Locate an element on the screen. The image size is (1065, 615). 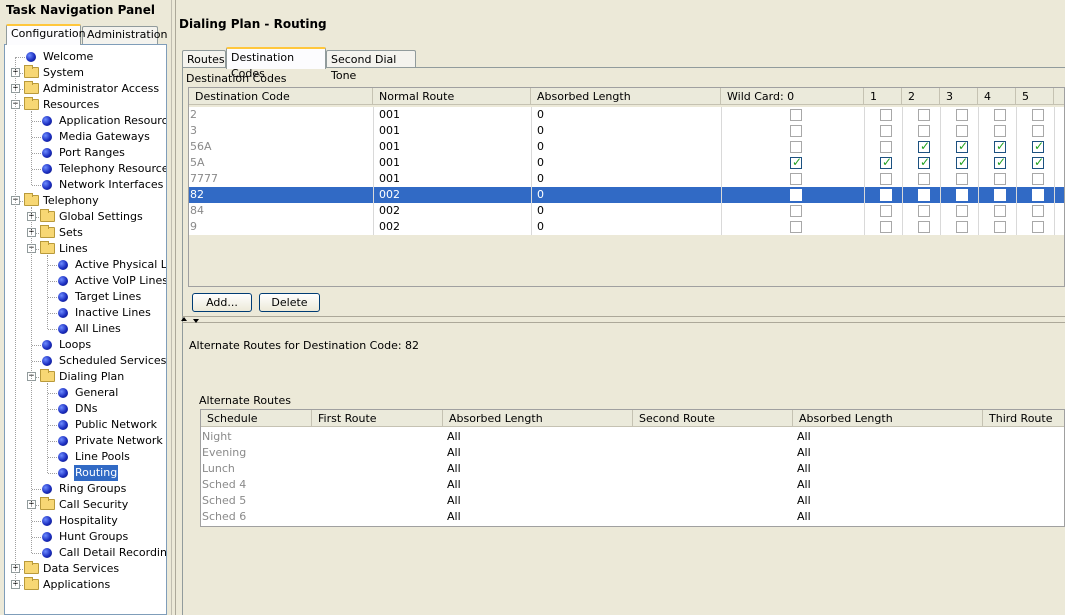
tree-item: Media Gateways is located at coordinates (85, 137).